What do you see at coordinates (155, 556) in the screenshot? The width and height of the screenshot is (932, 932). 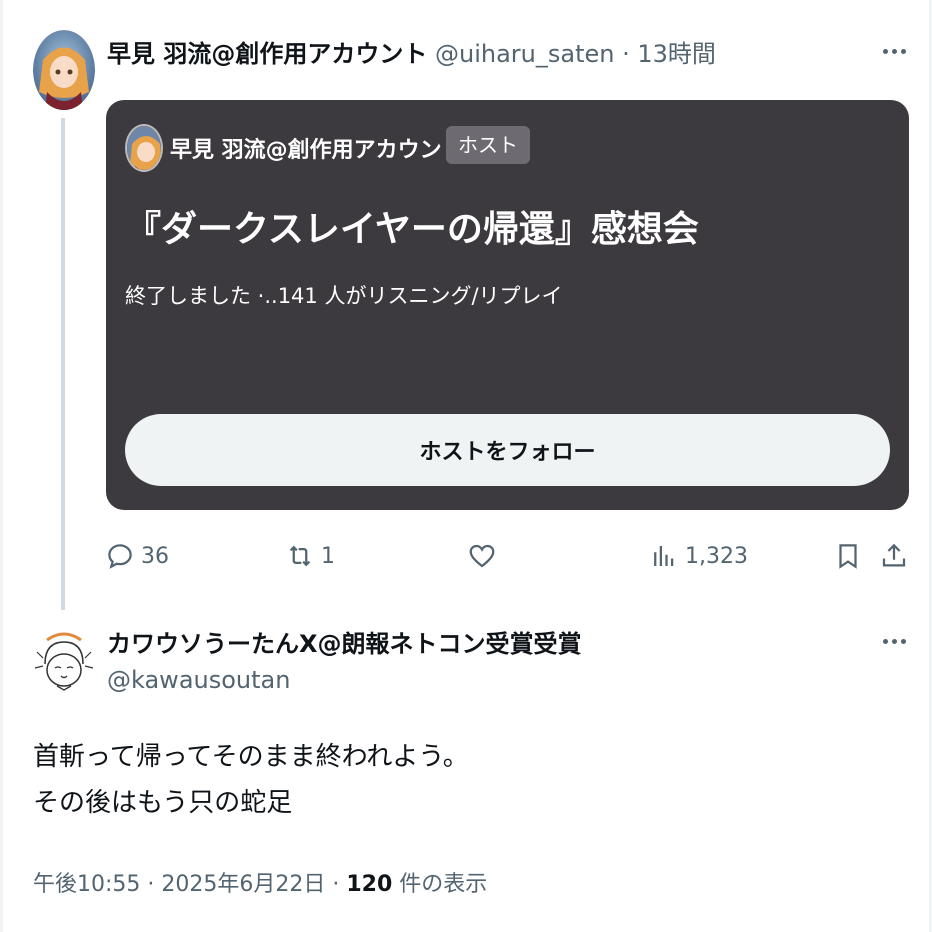 I see `reply-count: 36` at bounding box center [155, 556].